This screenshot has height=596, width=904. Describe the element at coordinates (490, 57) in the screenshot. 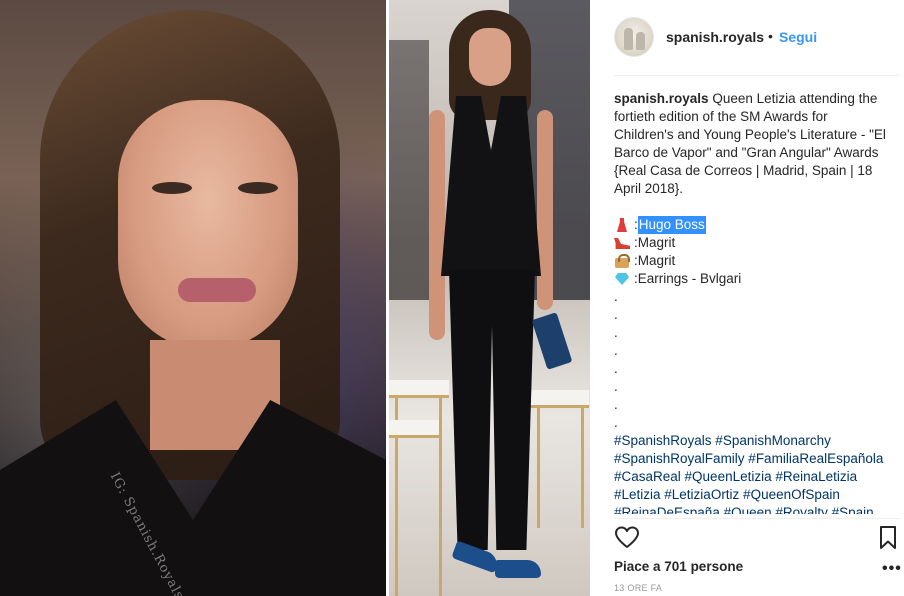

I see `person-face` at that location.